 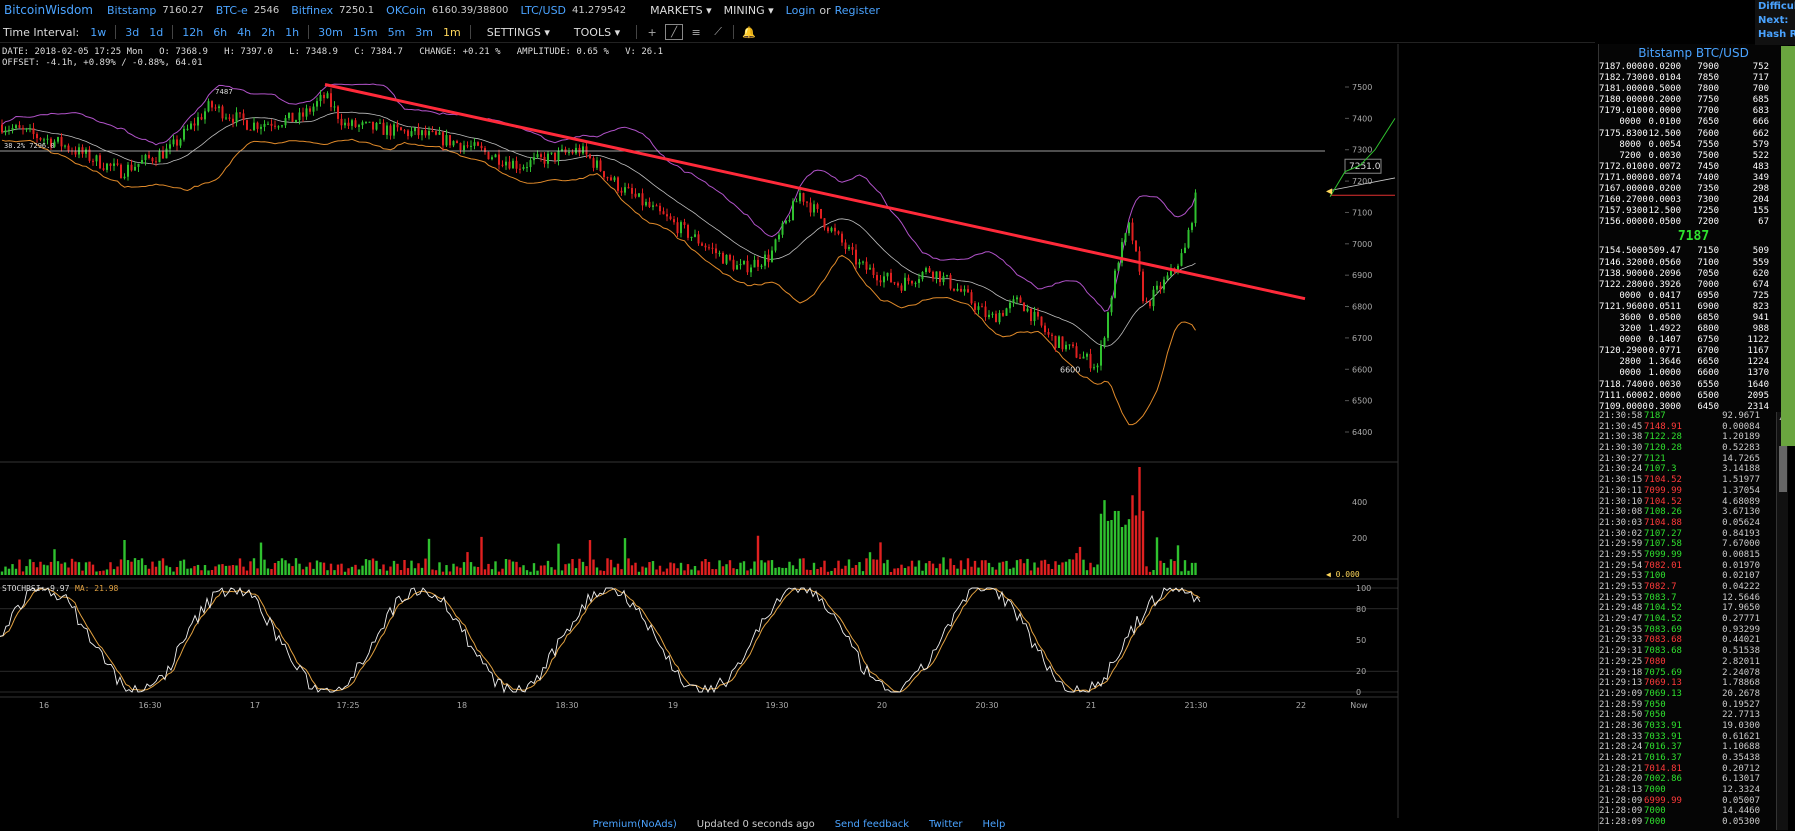 I want to click on trade-row: 21:30:03 7104.88 0.05624, so click(x=1688, y=523).